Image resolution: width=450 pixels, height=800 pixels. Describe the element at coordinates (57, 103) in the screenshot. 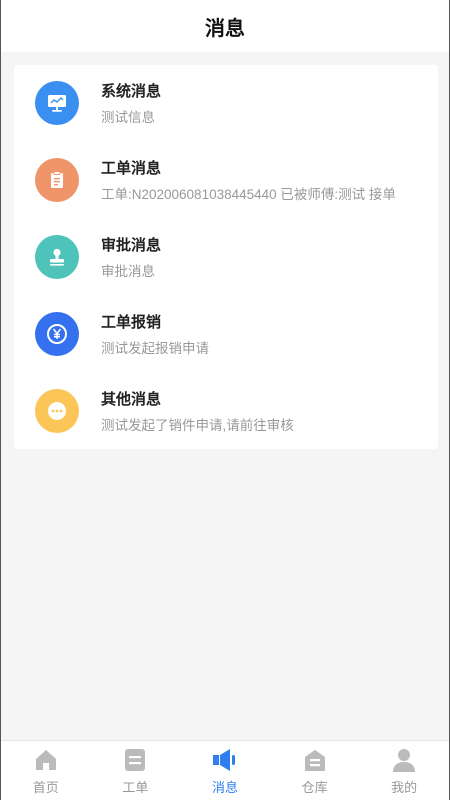

I see `monitor-icon` at that location.